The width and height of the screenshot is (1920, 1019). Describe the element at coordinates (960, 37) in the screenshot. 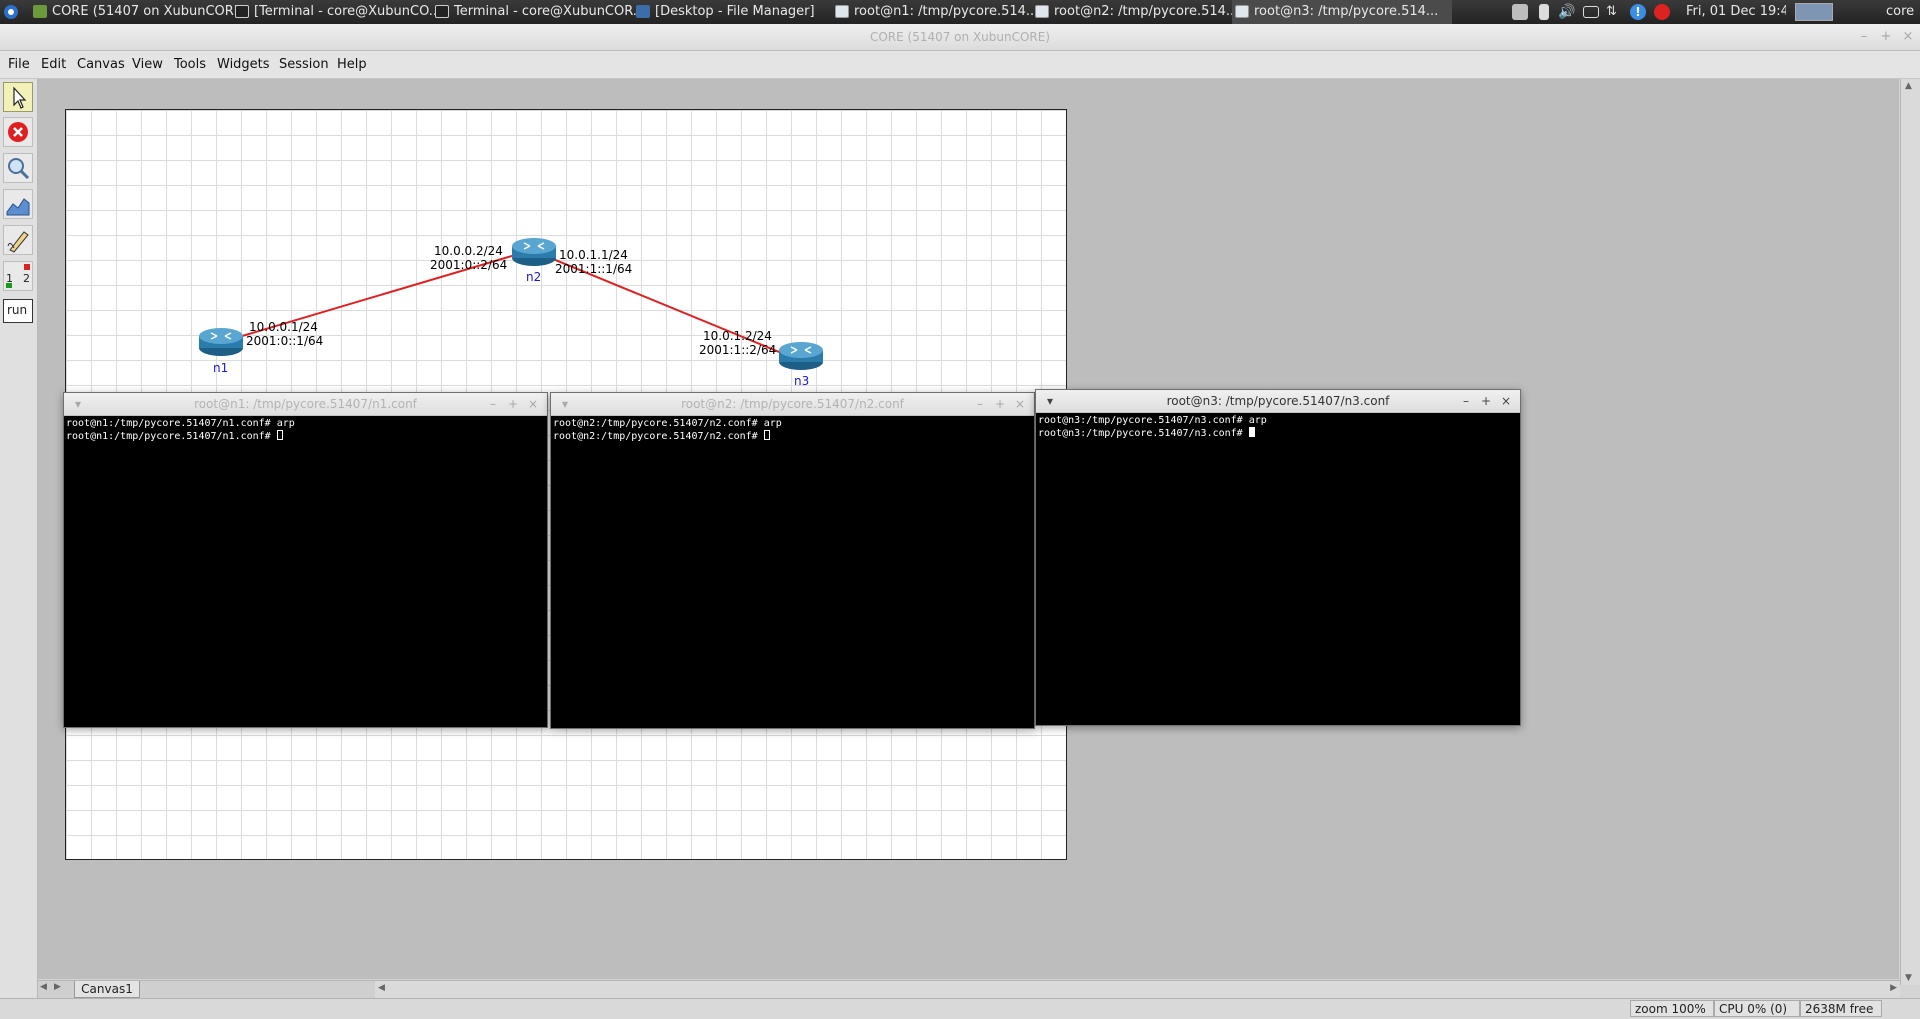

I see `window-titlebar: CORE (51407 on XubunCORE) – + ×` at that location.